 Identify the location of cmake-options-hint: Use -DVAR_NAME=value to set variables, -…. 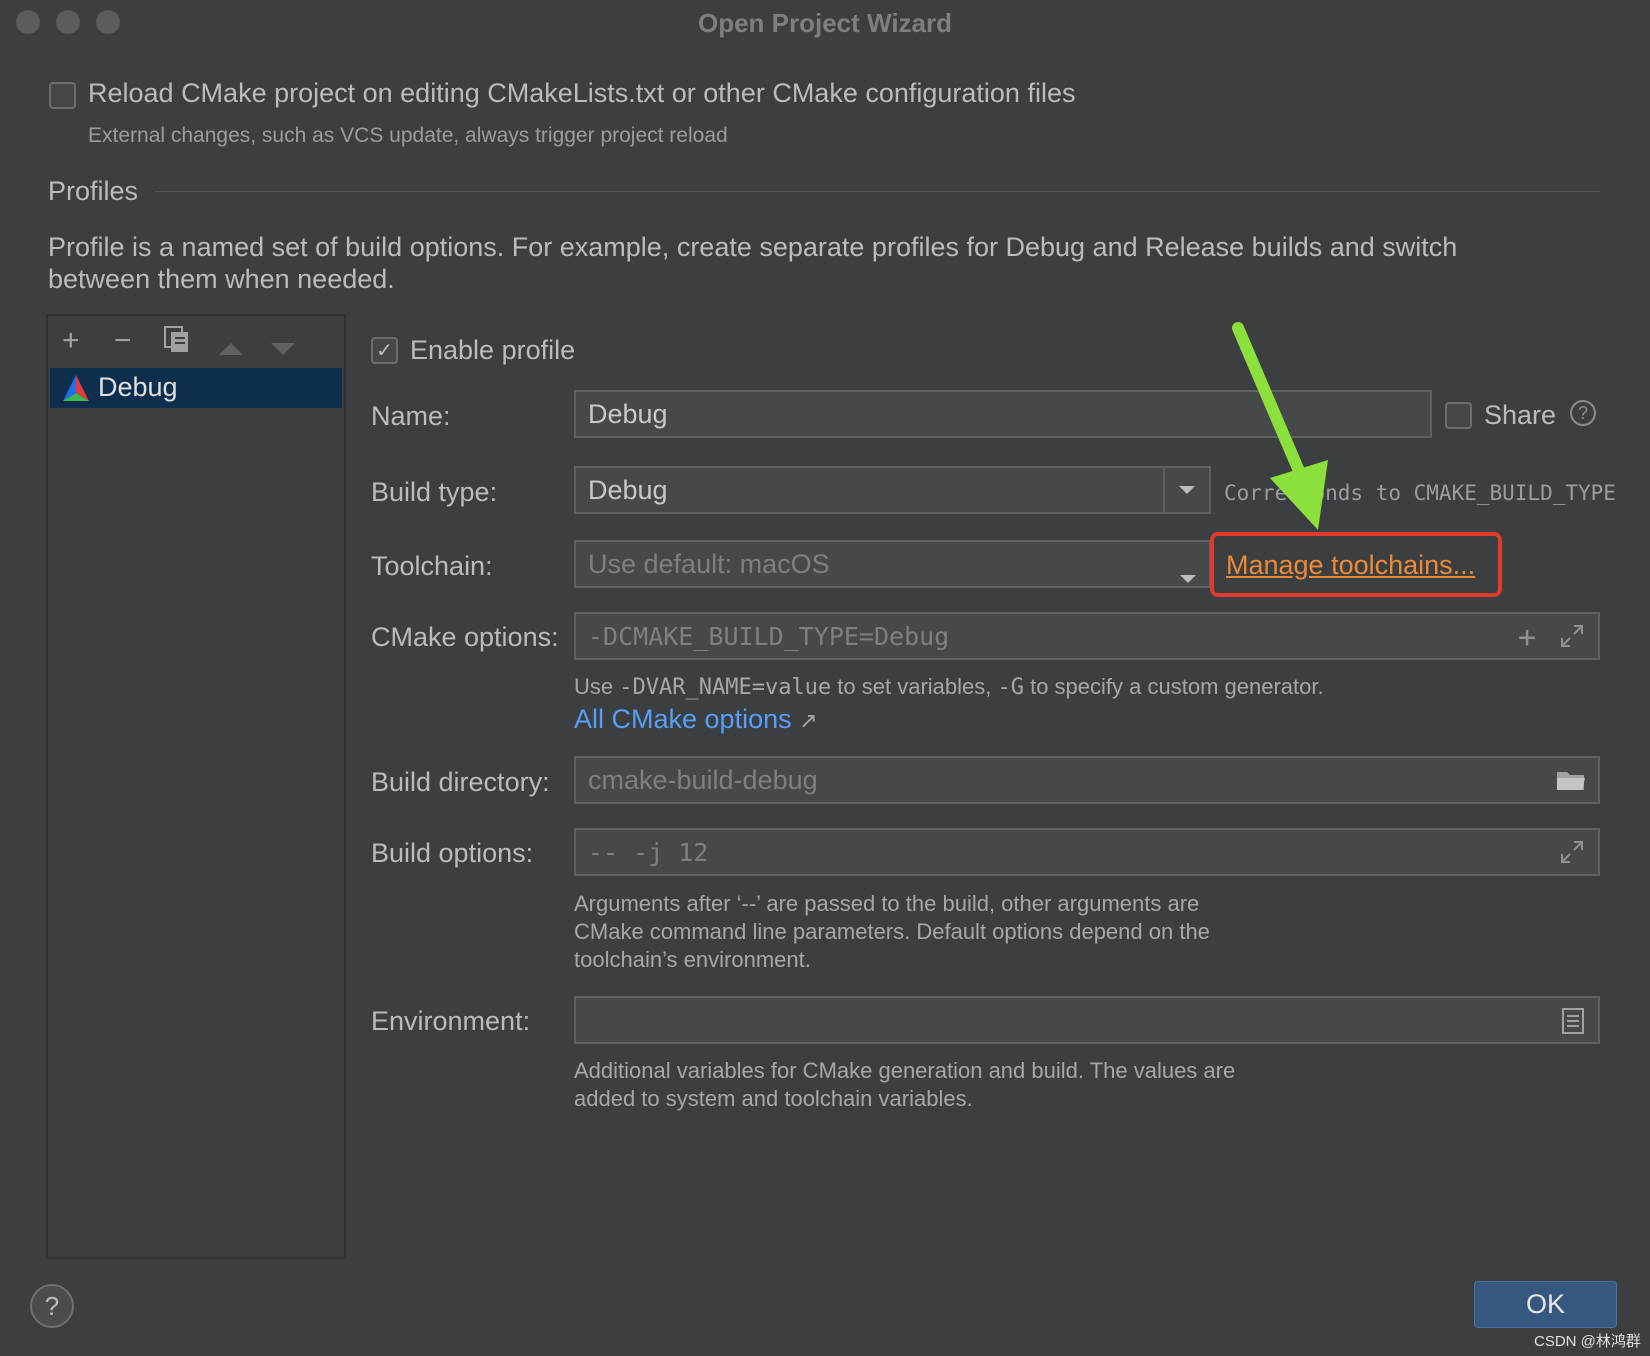
(949, 687).